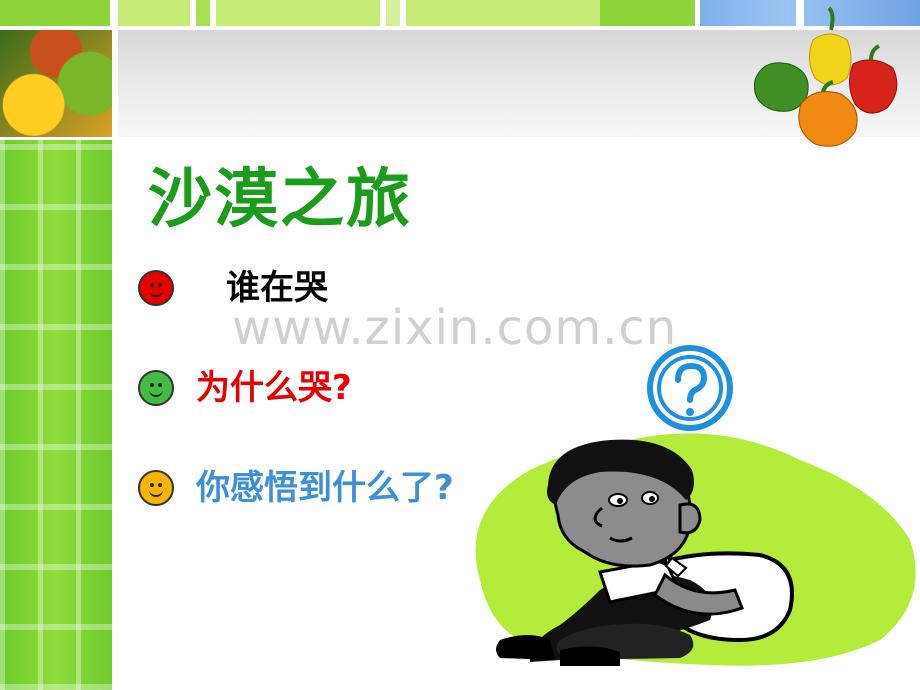 The height and width of the screenshot is (690, 920). What do you see at coordinates (690, 388) in the screenshot?
I see `question-mark-icon` at bounding box center [690, 388].